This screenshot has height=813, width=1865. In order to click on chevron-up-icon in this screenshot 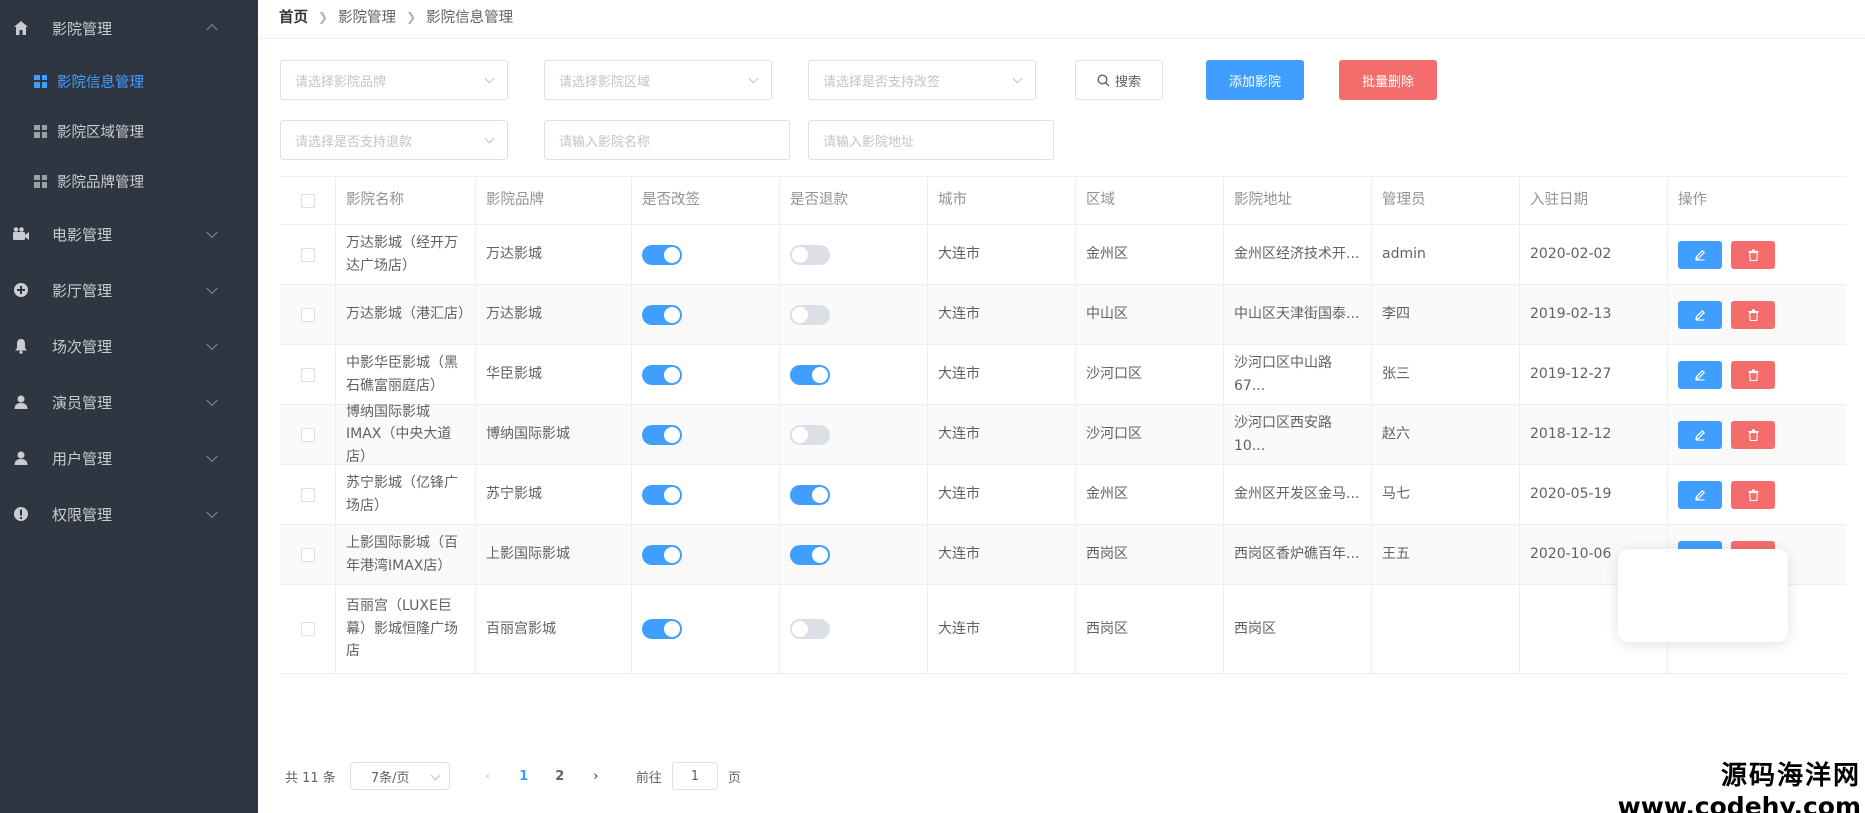, I will do `click(212, 29)`.